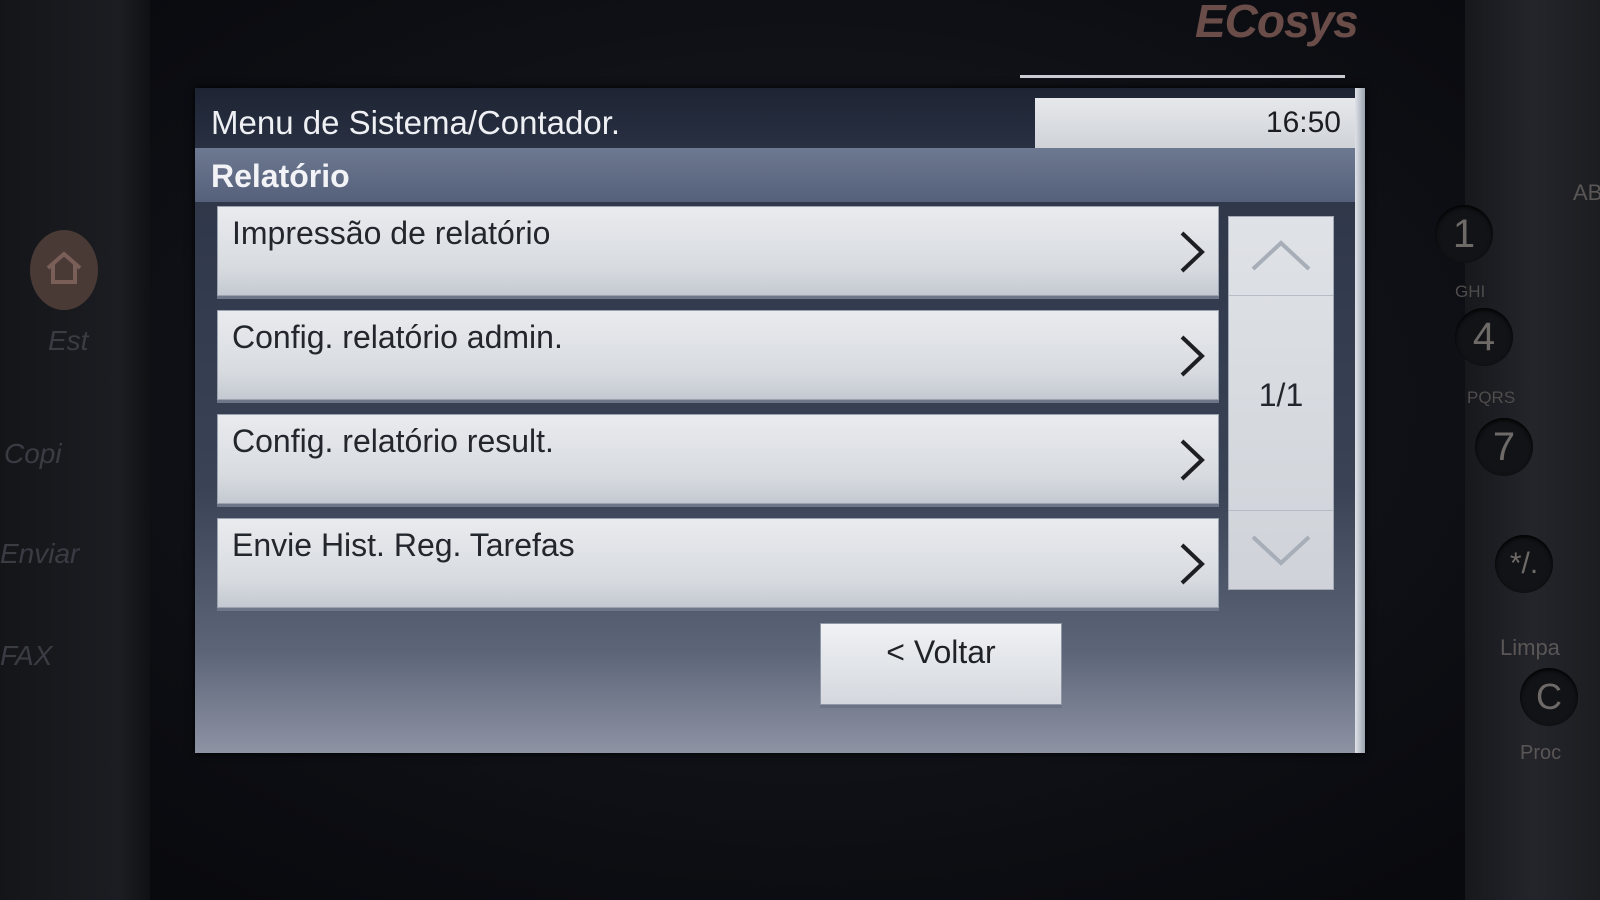 The width and height of the screenshot is (1600, 900). What do you see at coordinates (1182, 76) in the screenshot?
I see `bezel-highlight` at bounding box center [1182, 76].